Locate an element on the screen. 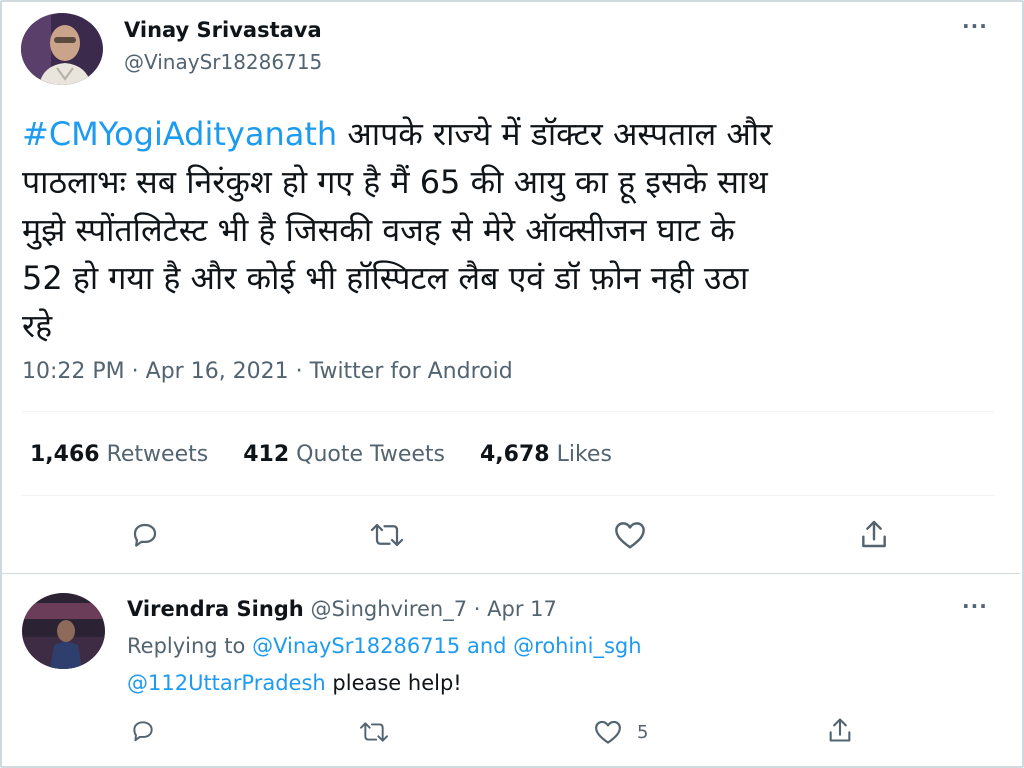 Image resolution: width=1024 pixels, height=768 pixels. reply-retweet-button is located at coordinates (374, 732).